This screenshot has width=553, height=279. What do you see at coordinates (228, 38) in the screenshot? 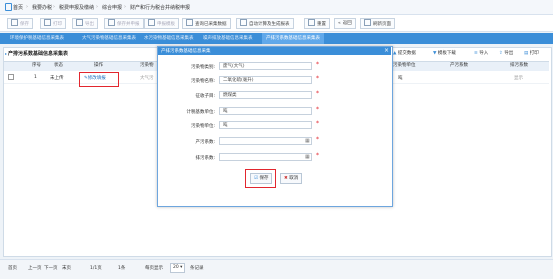
I see `tab-noise: 噪声排放基础信息采集表` at bounding box center [228, 38].